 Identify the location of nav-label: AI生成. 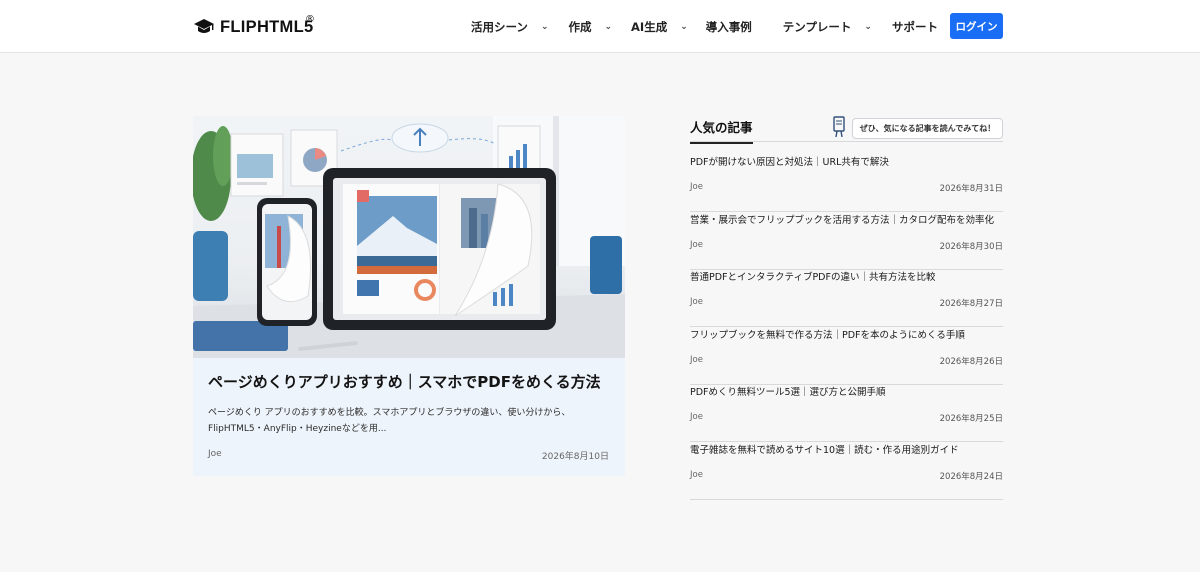
(649, 26).